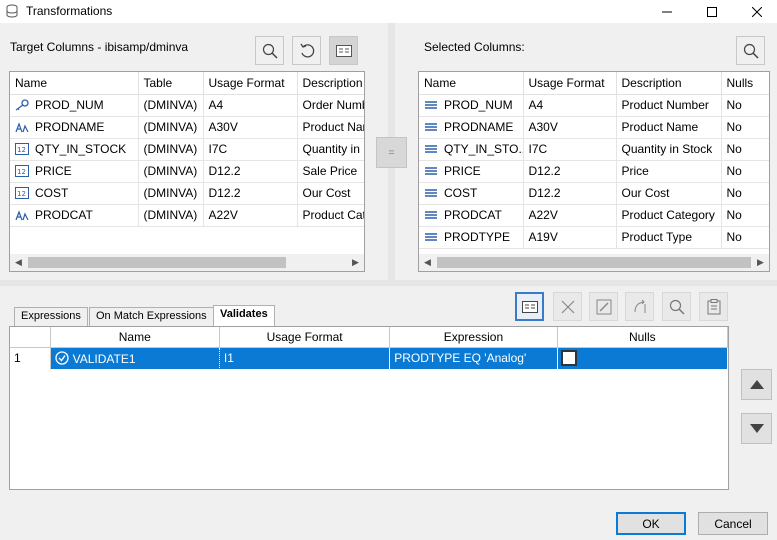  I want to click on minimize-icon, so click(667, 11).